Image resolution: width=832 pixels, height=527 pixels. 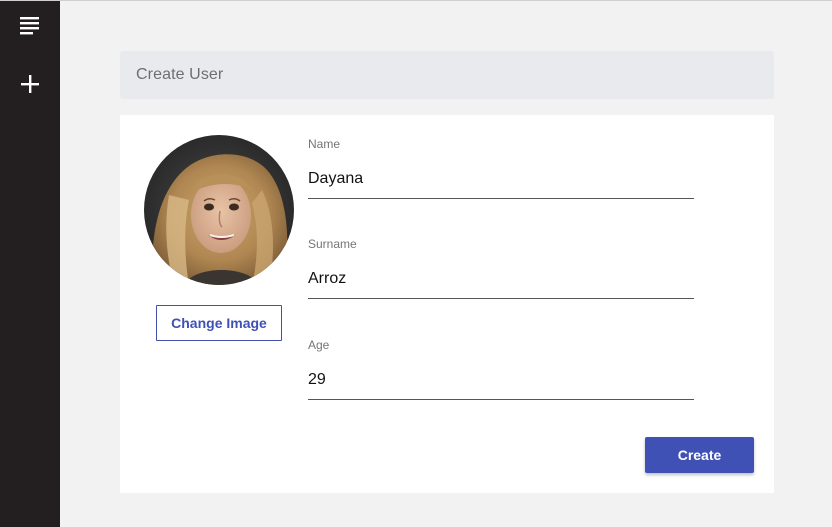 I want to click on profile-photo, so click(x=219, y=210).